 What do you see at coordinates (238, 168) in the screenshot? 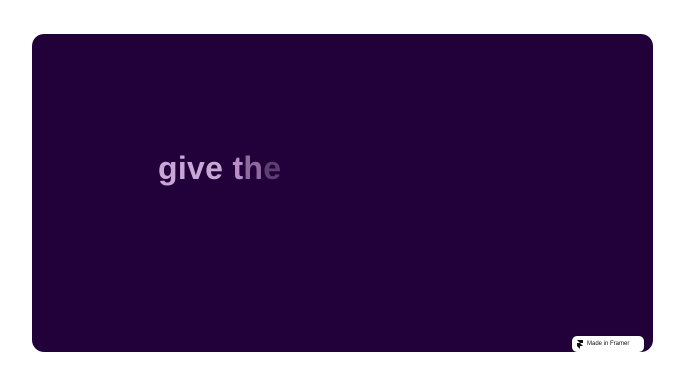
I see `headline-letter-t: t` at bounding box center [238, 168].